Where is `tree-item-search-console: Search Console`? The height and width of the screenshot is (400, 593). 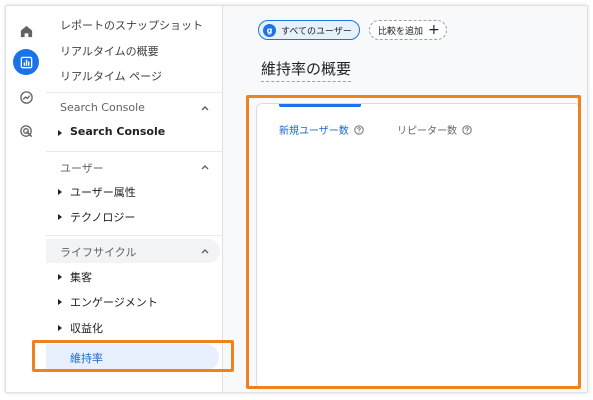
tree-item-search-console: Search Console is located at coordinates (134, 133).